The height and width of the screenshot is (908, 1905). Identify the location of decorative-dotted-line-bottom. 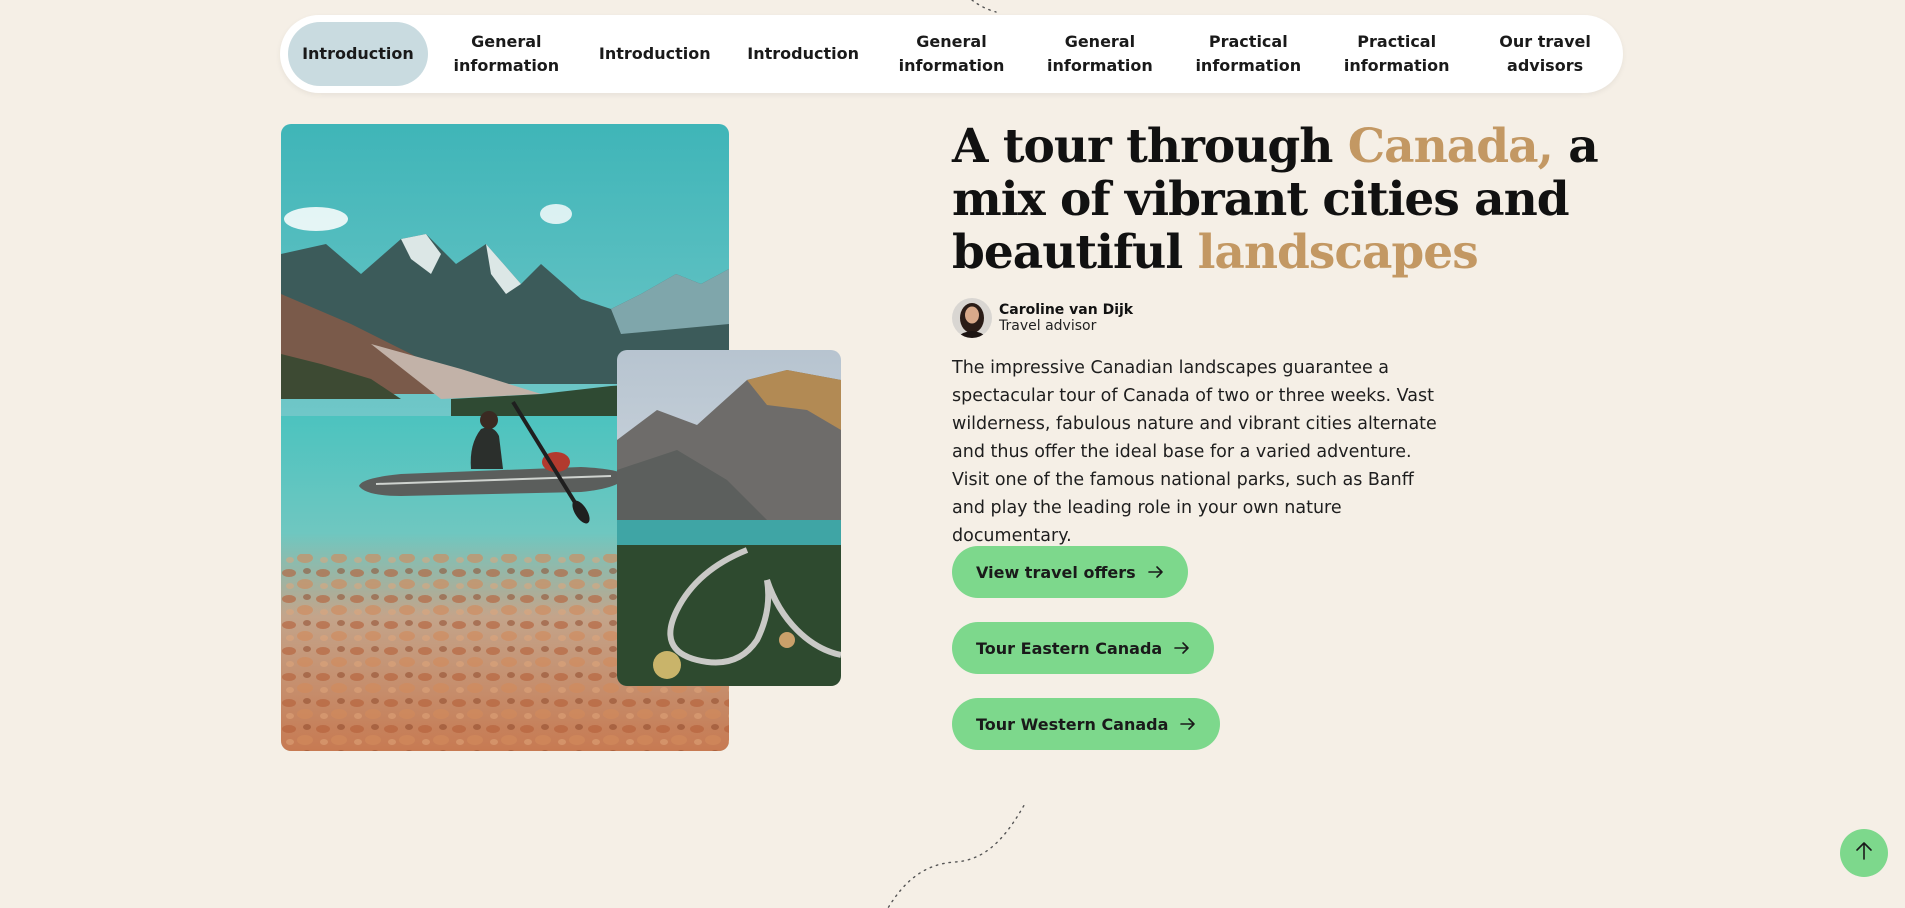
(956, 855).